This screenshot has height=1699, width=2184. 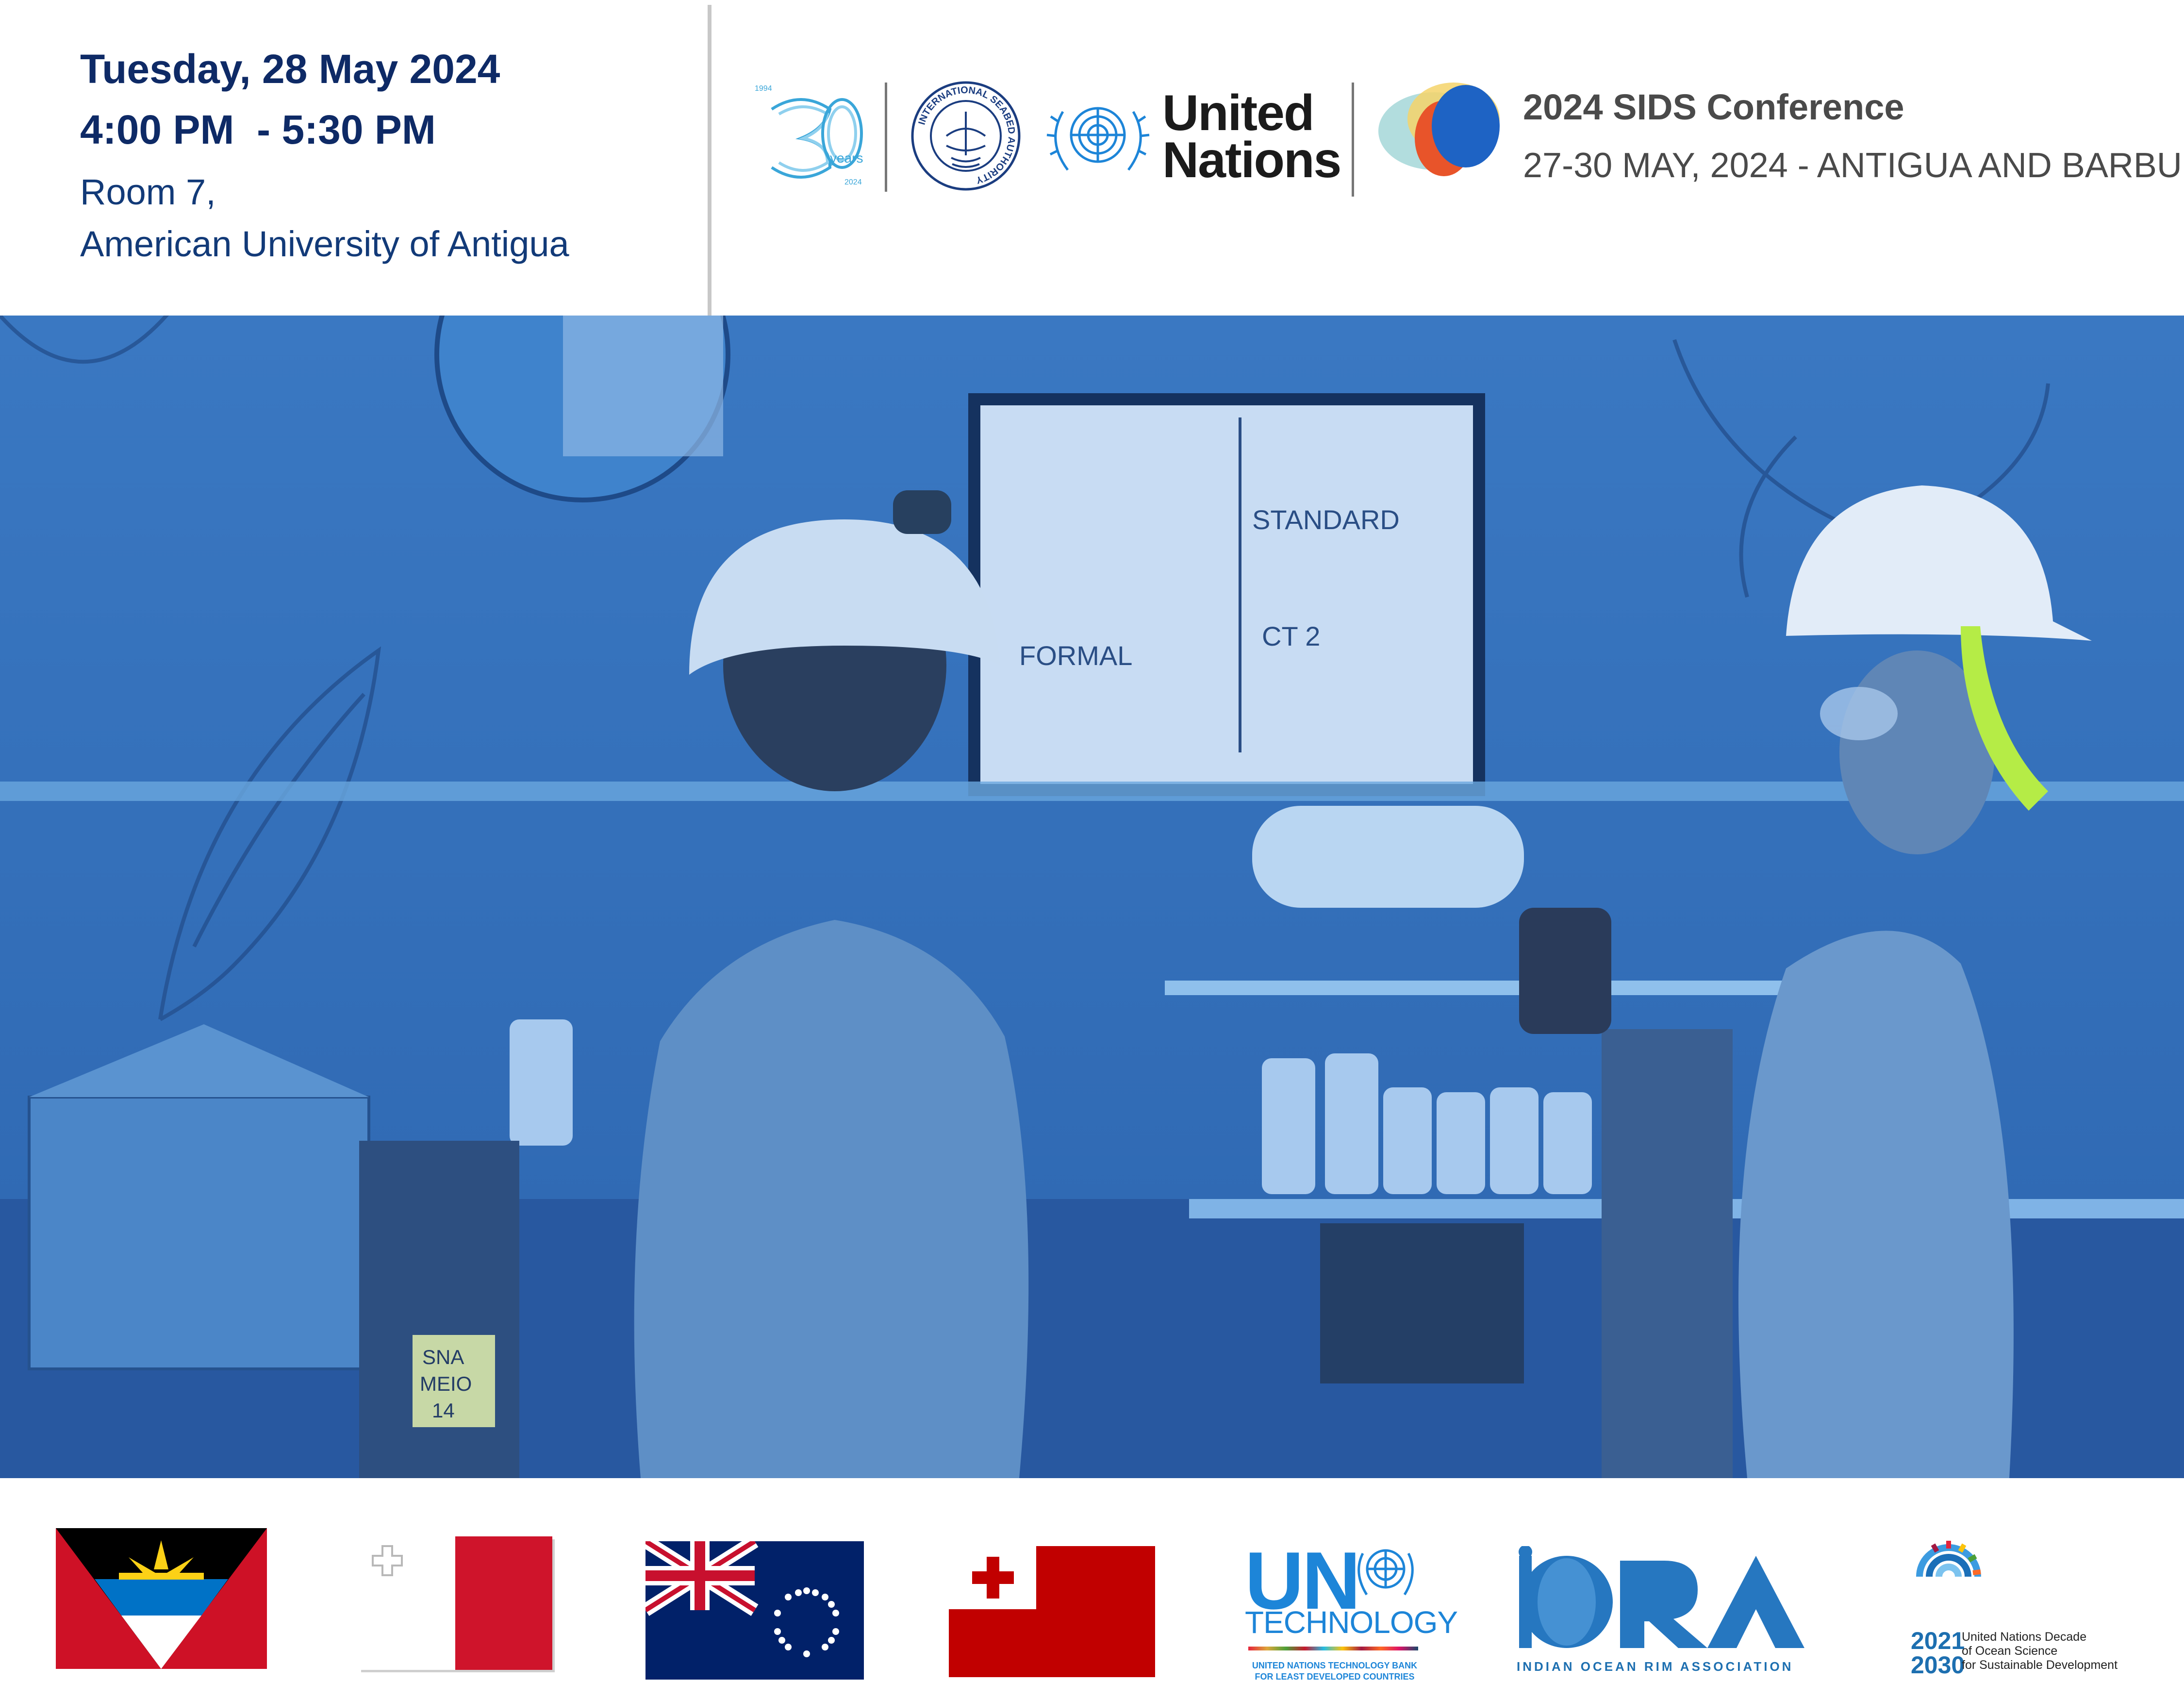 What do you see at coordinates (809, 135) in the screenshot?
I see `isa-30-years-logo: 1994 years 2024` at bounding box center [809, 135].